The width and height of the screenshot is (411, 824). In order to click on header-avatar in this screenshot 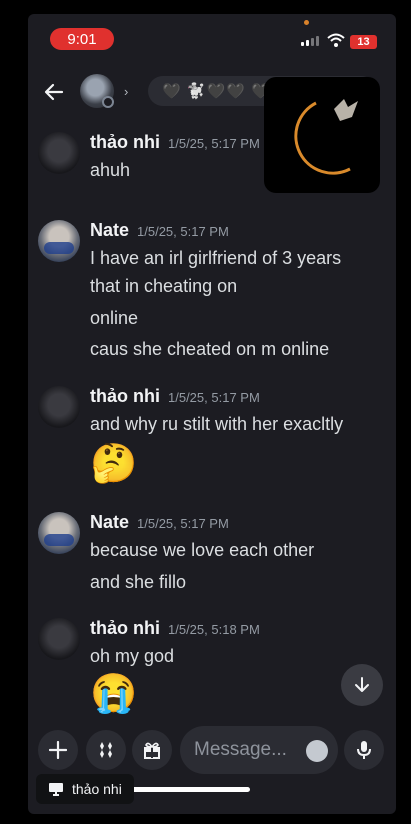, I will do `click(97, 91)`.